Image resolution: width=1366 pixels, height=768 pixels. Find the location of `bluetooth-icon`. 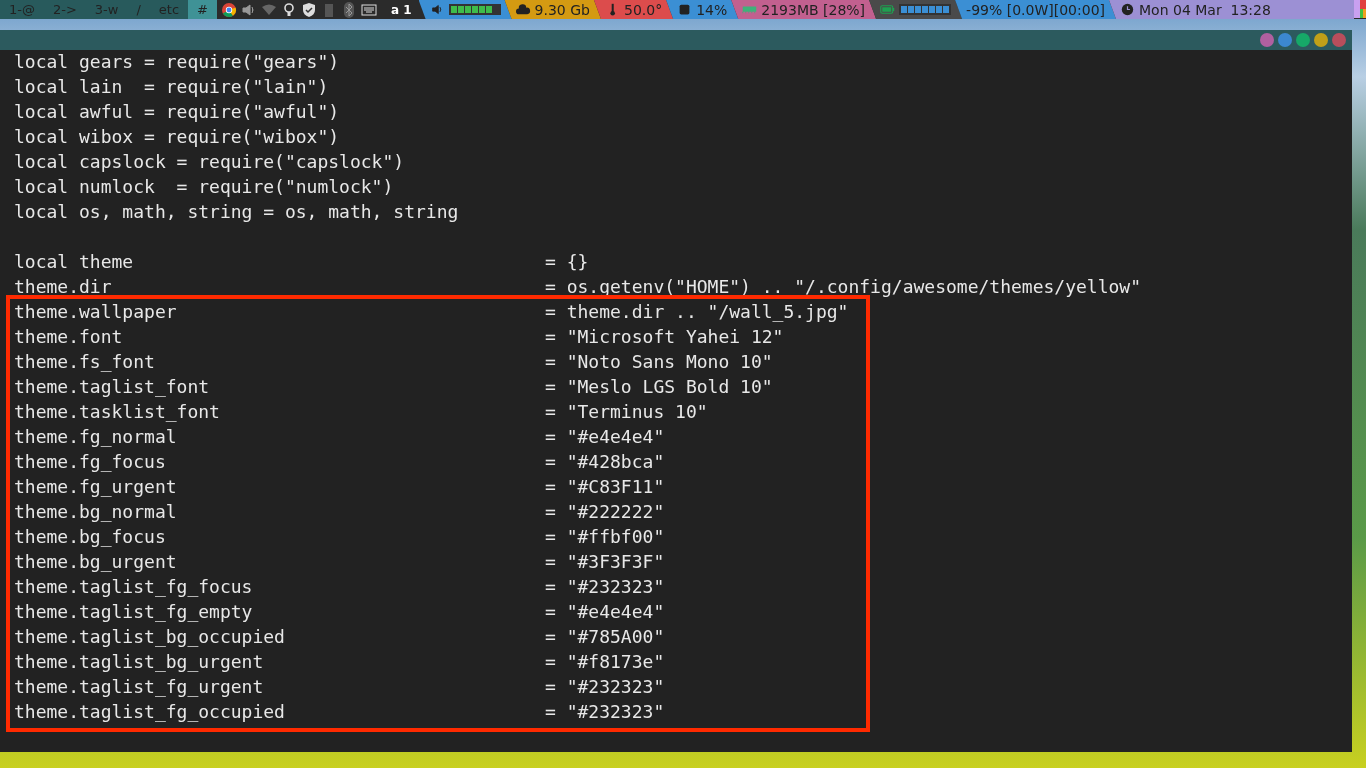

bluetooth-icon is located at coordinates (349, 9).